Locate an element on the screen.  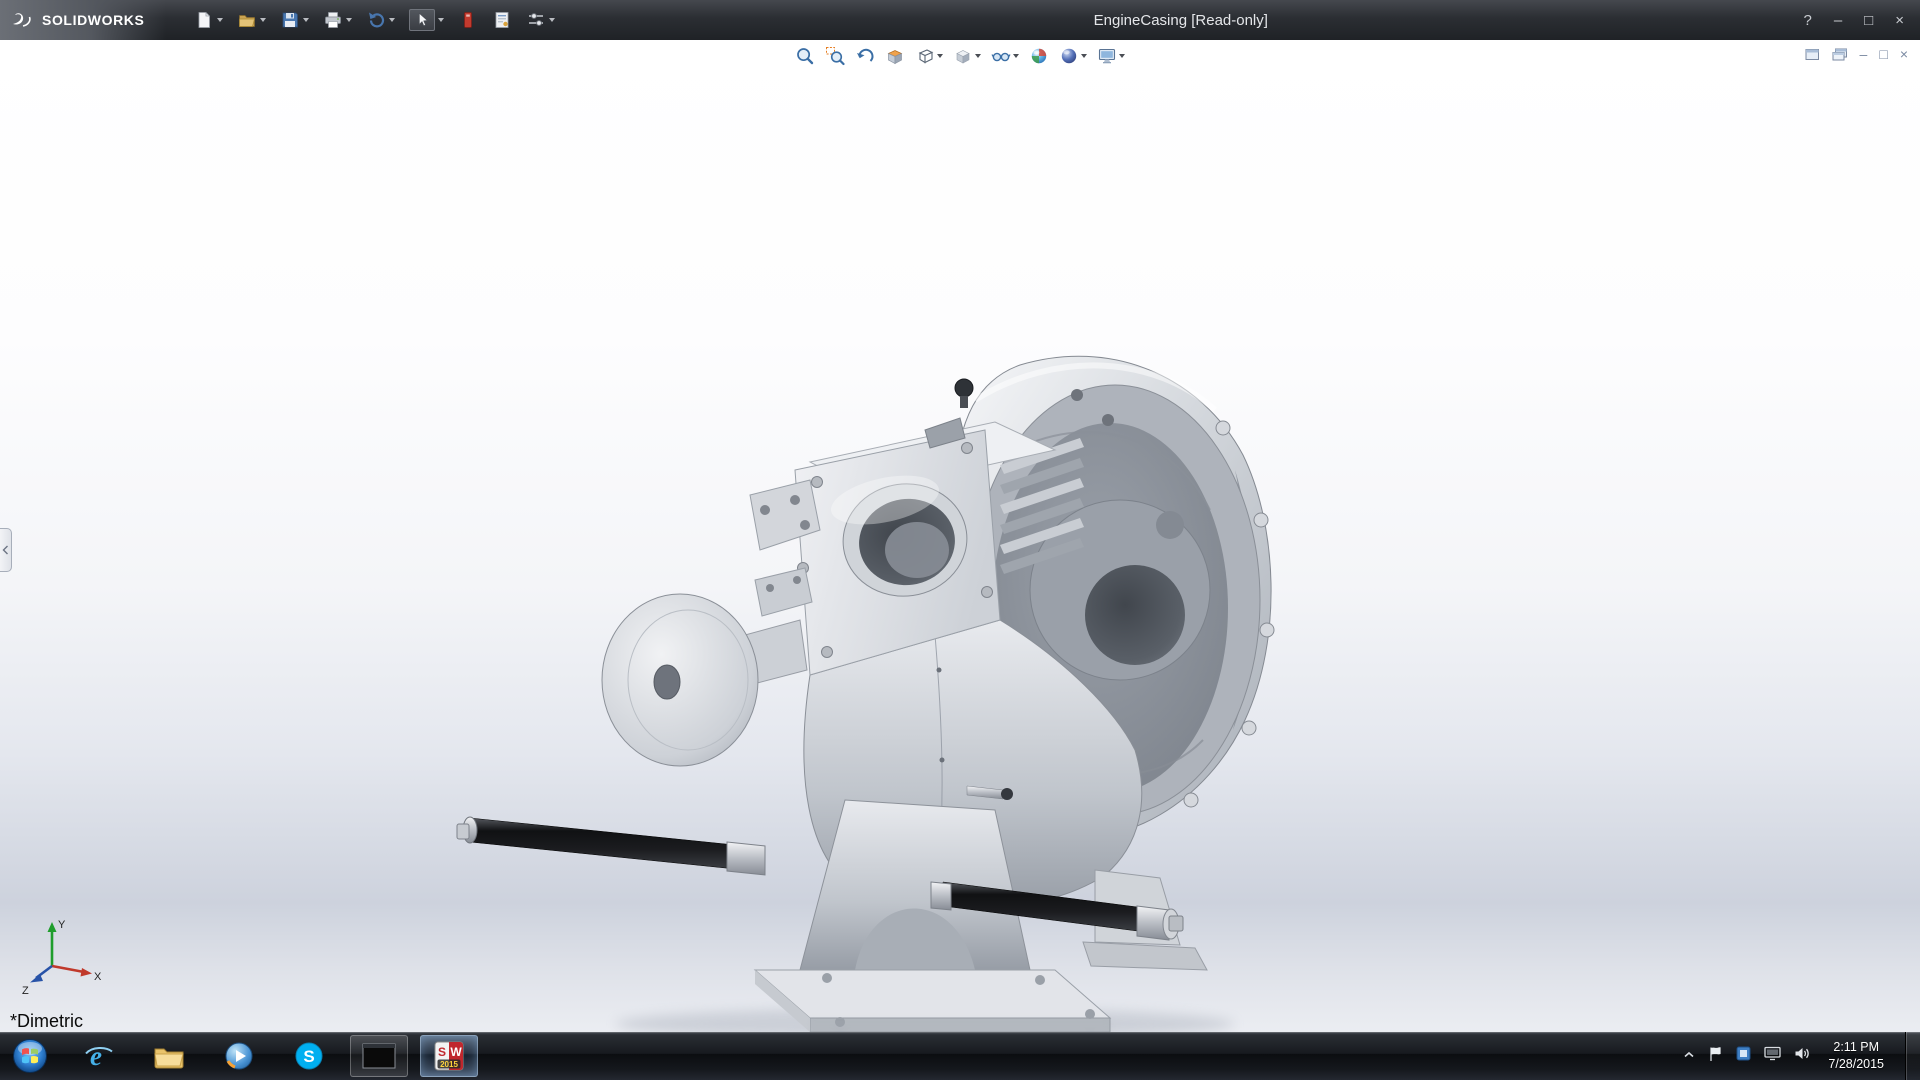
taskbar-item-solidworks: S W 2015 is located at coordinates (449, 1056).